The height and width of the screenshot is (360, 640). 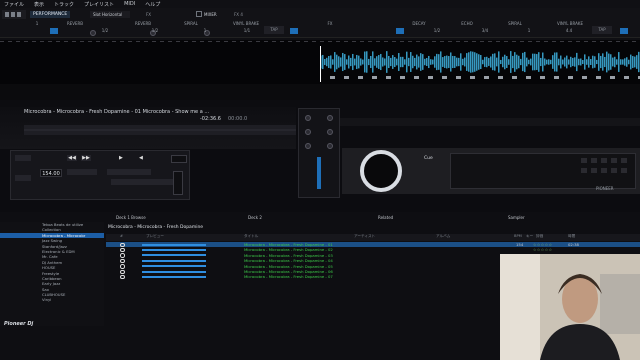 I want to click on panel-tab-deck1: Deck 1 Browse, so click(x=127, y=218).